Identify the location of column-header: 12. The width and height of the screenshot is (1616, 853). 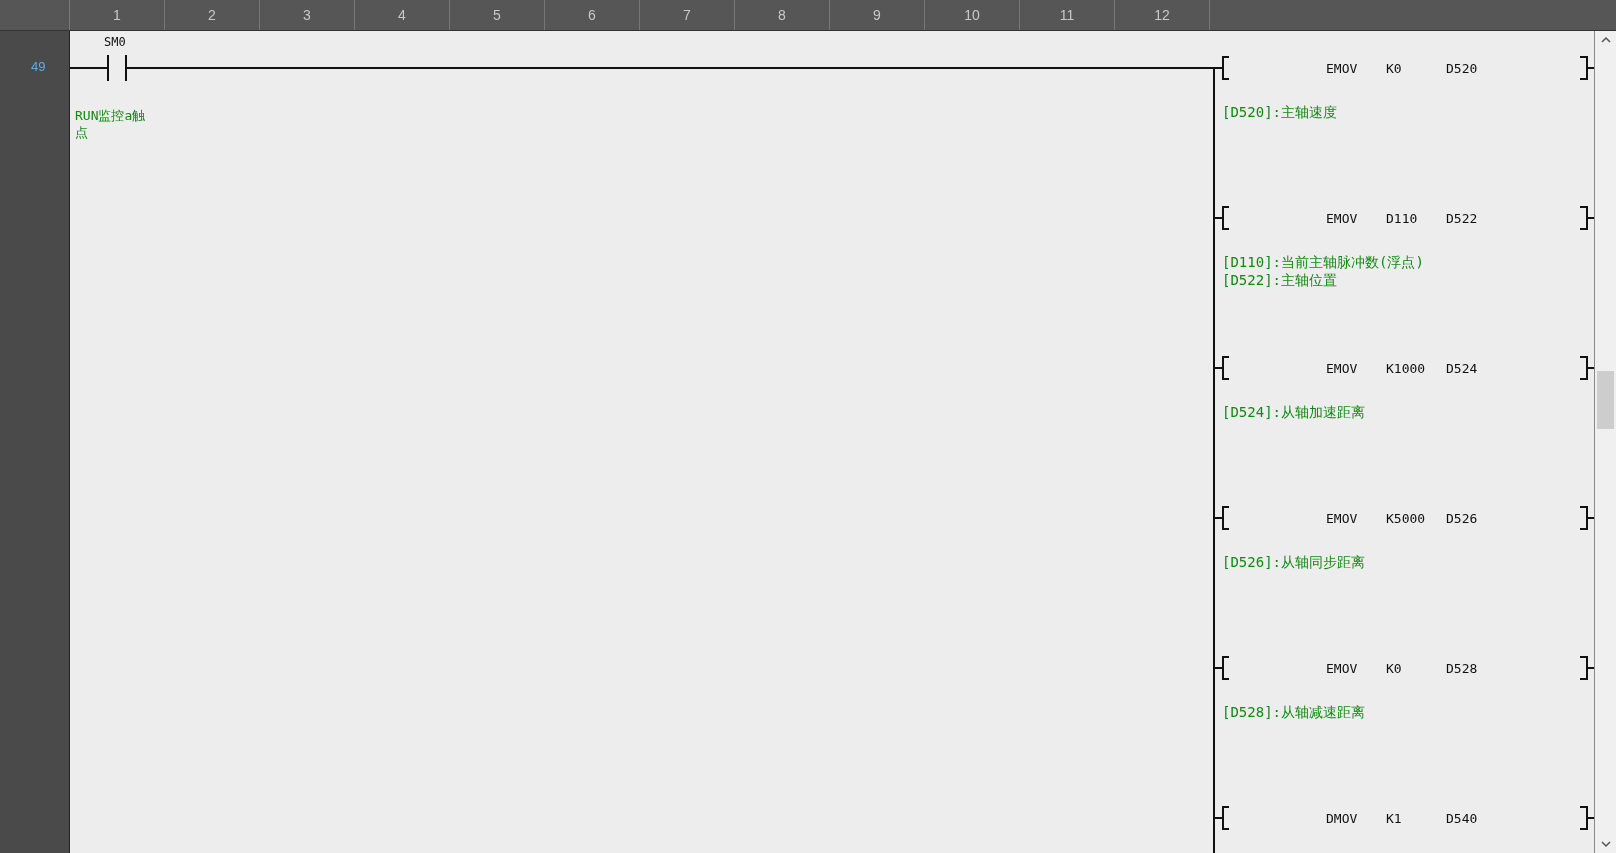
(1162, 15).